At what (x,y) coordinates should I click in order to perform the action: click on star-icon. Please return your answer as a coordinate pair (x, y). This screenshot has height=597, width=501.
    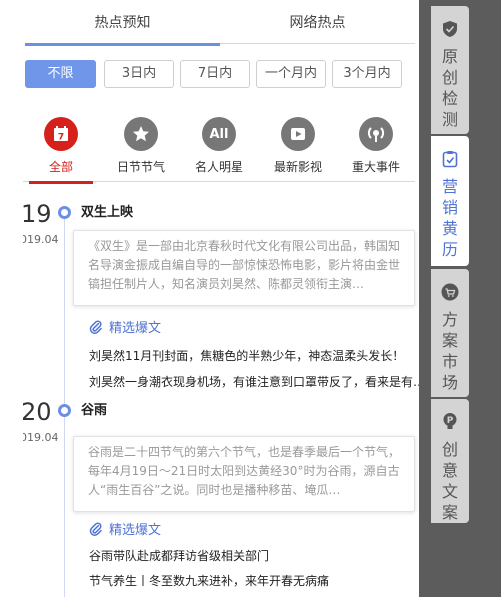
    Looking at the image, I should click on (141, 134).